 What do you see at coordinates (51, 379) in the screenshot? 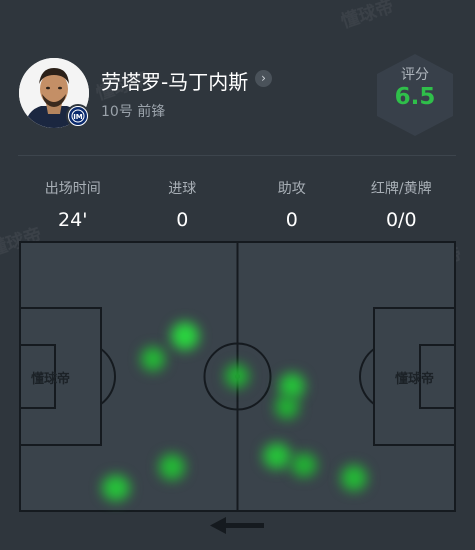
I see `pitch-watermark-left: 懂球帝` at bounding box center [51, 379].